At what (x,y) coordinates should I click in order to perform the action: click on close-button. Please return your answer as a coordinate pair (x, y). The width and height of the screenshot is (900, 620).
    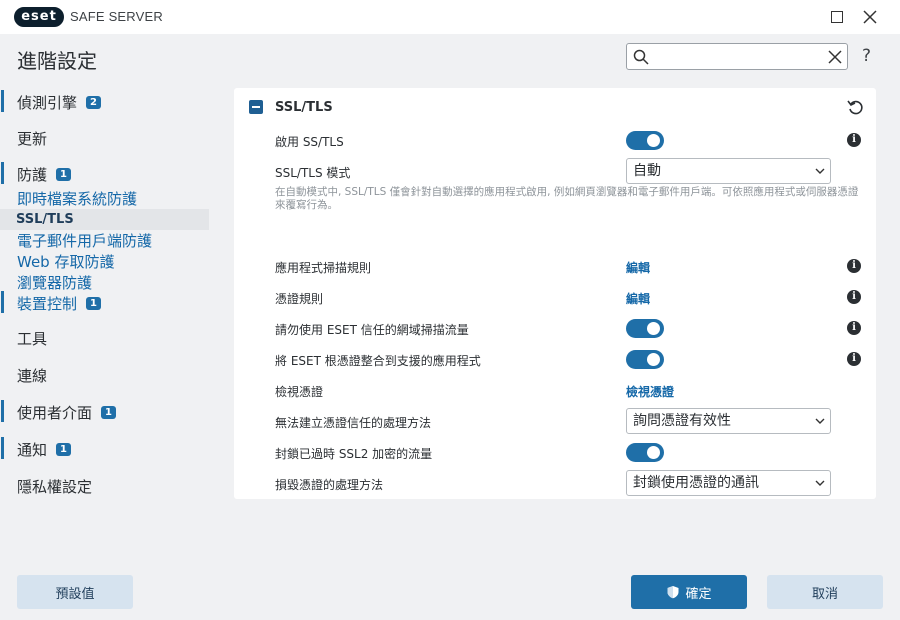
    Looking at the image, I should click on (870, 17).